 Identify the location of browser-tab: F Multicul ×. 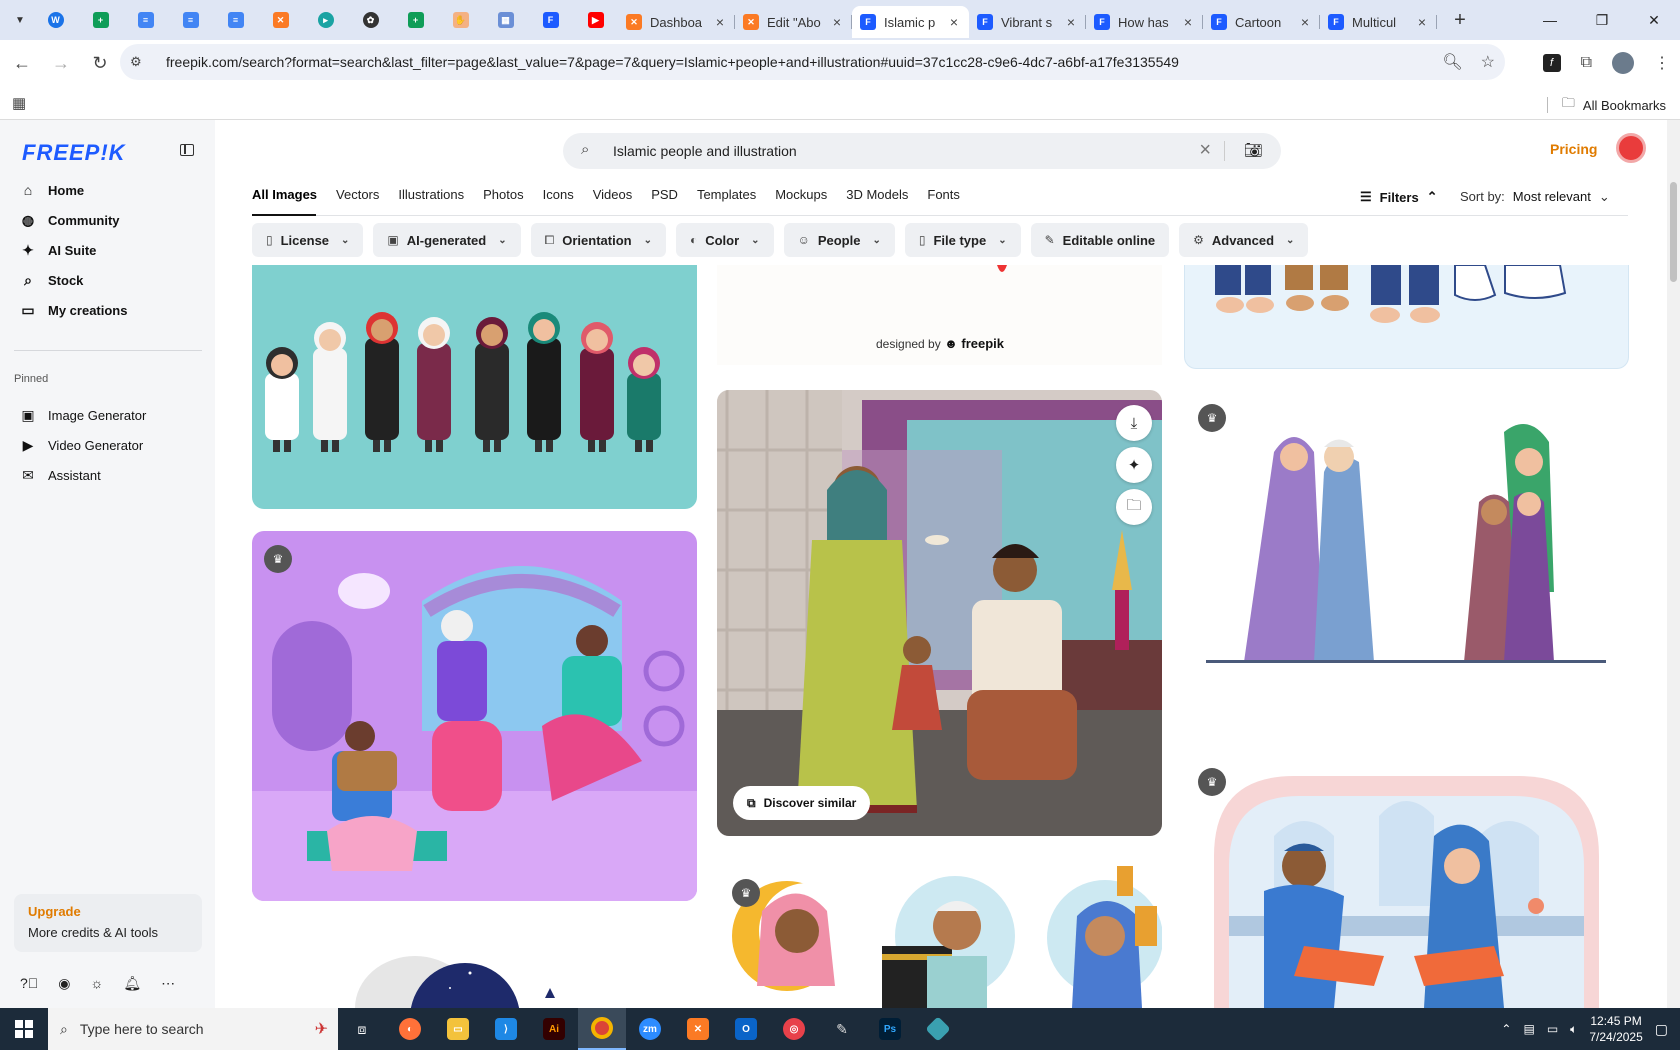
(1378, 22).